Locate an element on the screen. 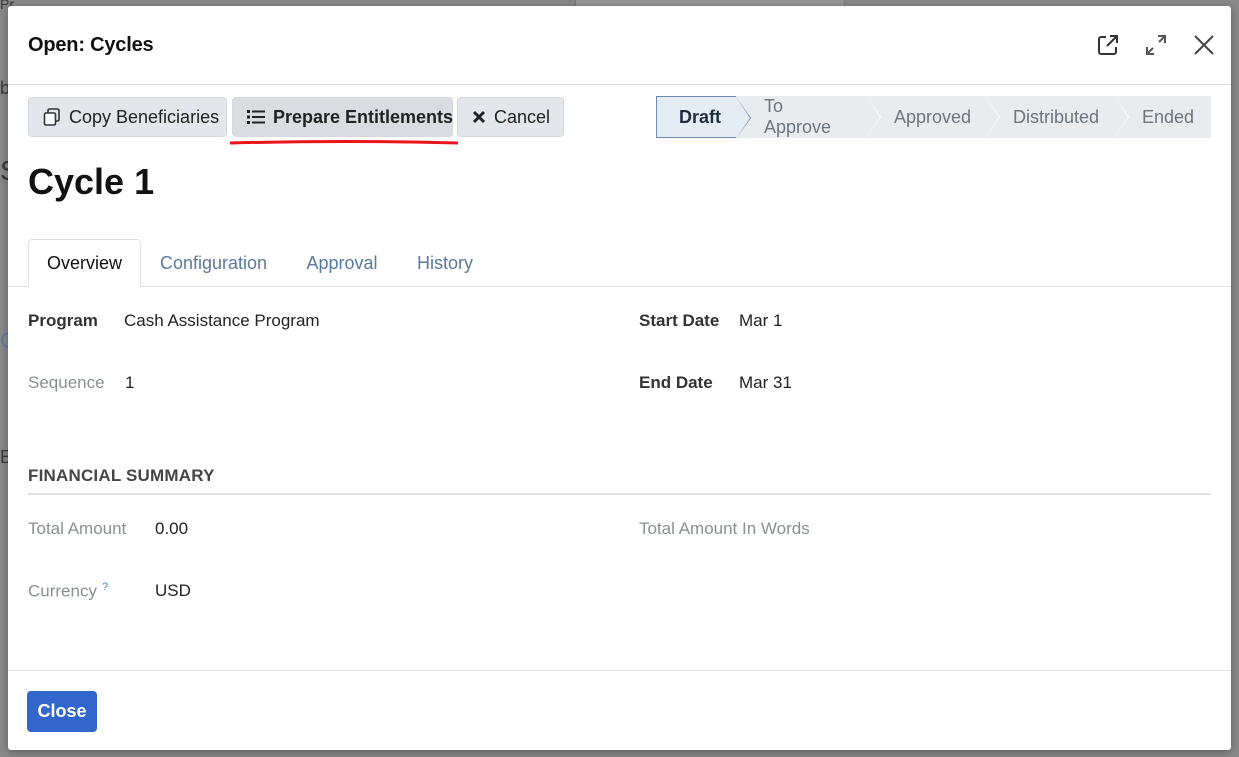  stage-label: Approved is located at coordinates (933, 116).